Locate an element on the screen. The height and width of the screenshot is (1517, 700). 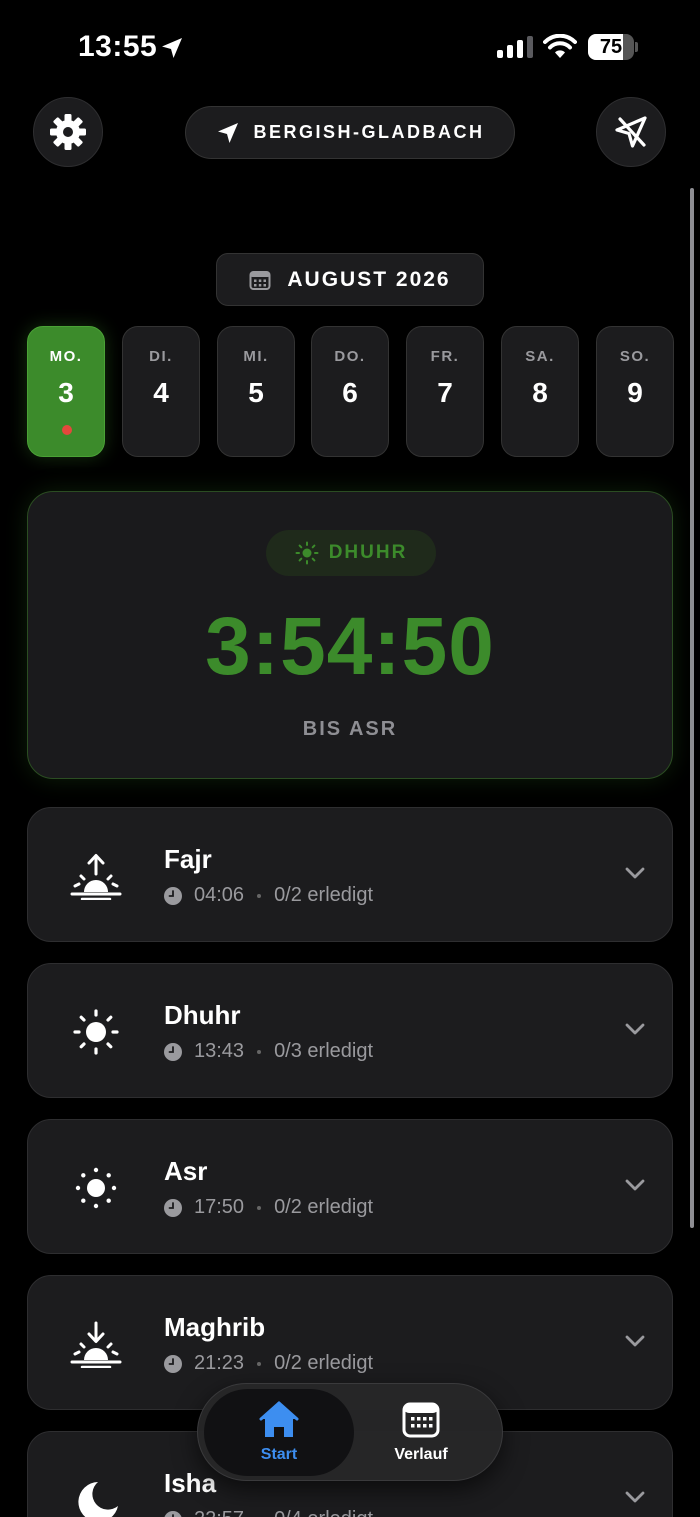
scrollbar is located at coordinates (692, 708).